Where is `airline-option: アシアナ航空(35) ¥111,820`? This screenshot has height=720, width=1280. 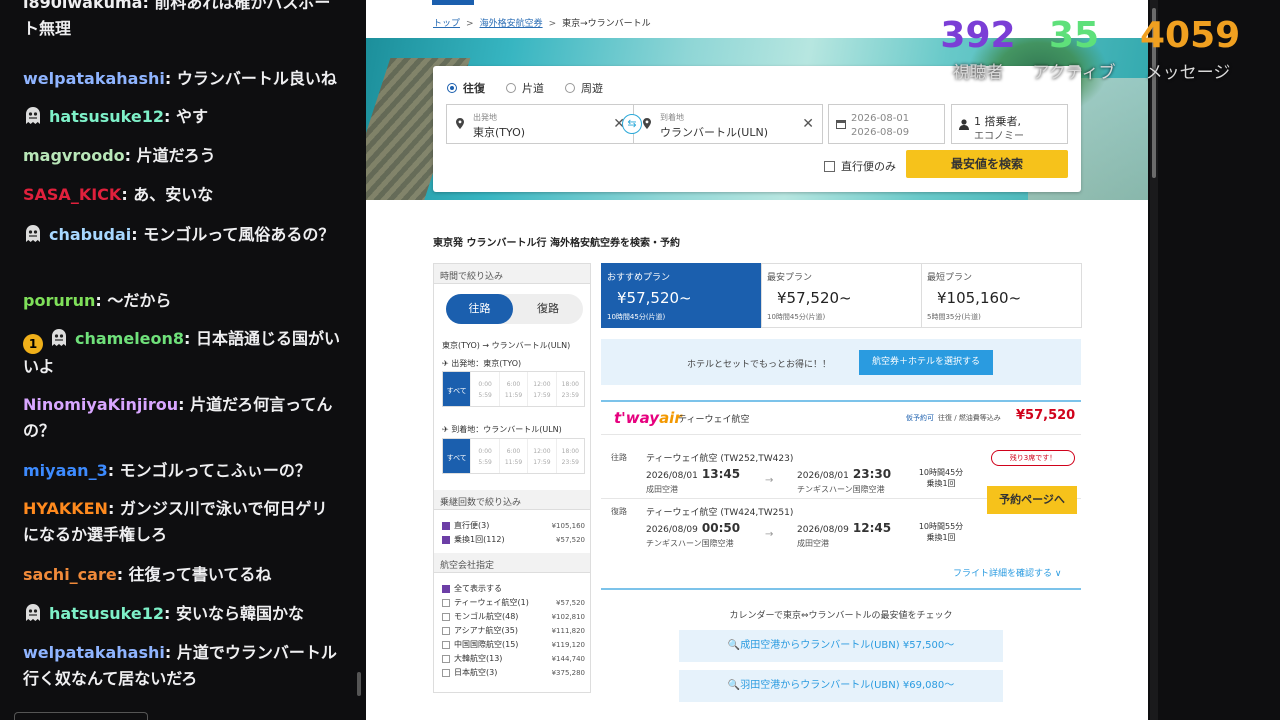
airline-option: アシアナ航空(35) ¥111,820 is located at coordinates (513, 630).